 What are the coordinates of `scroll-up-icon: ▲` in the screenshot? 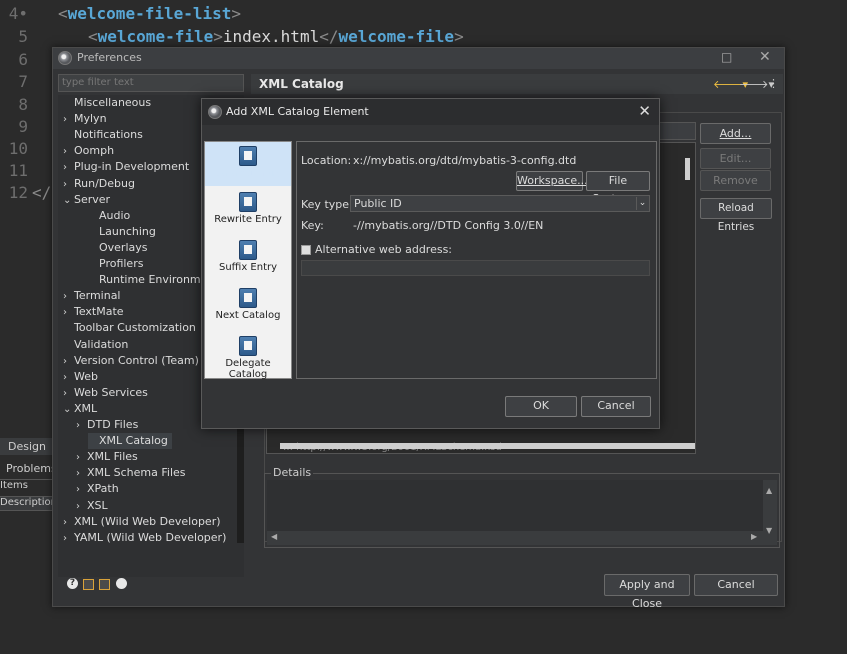 It's located at (769, 490).